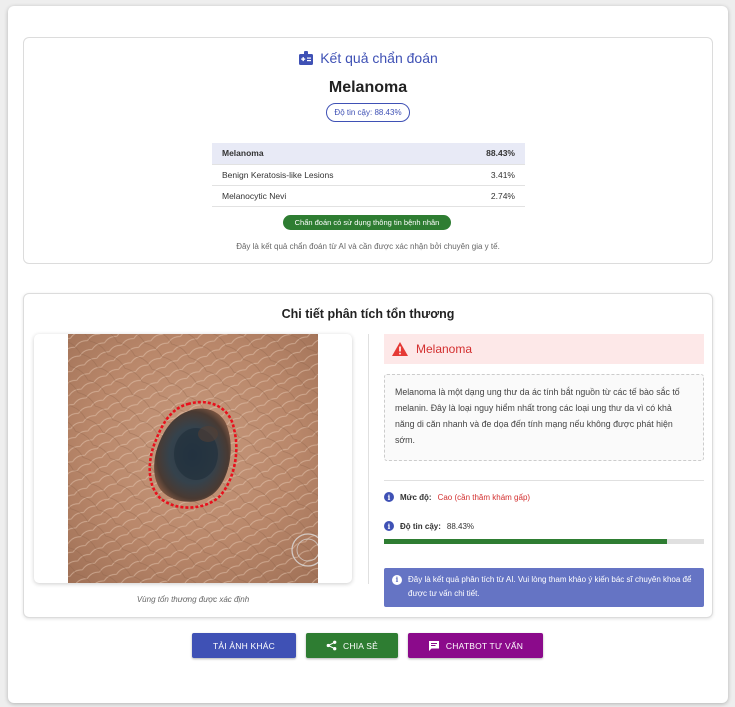 The width and height of the screenshot is (735, 707). I want to click on chat-icon, so click(433, 645).